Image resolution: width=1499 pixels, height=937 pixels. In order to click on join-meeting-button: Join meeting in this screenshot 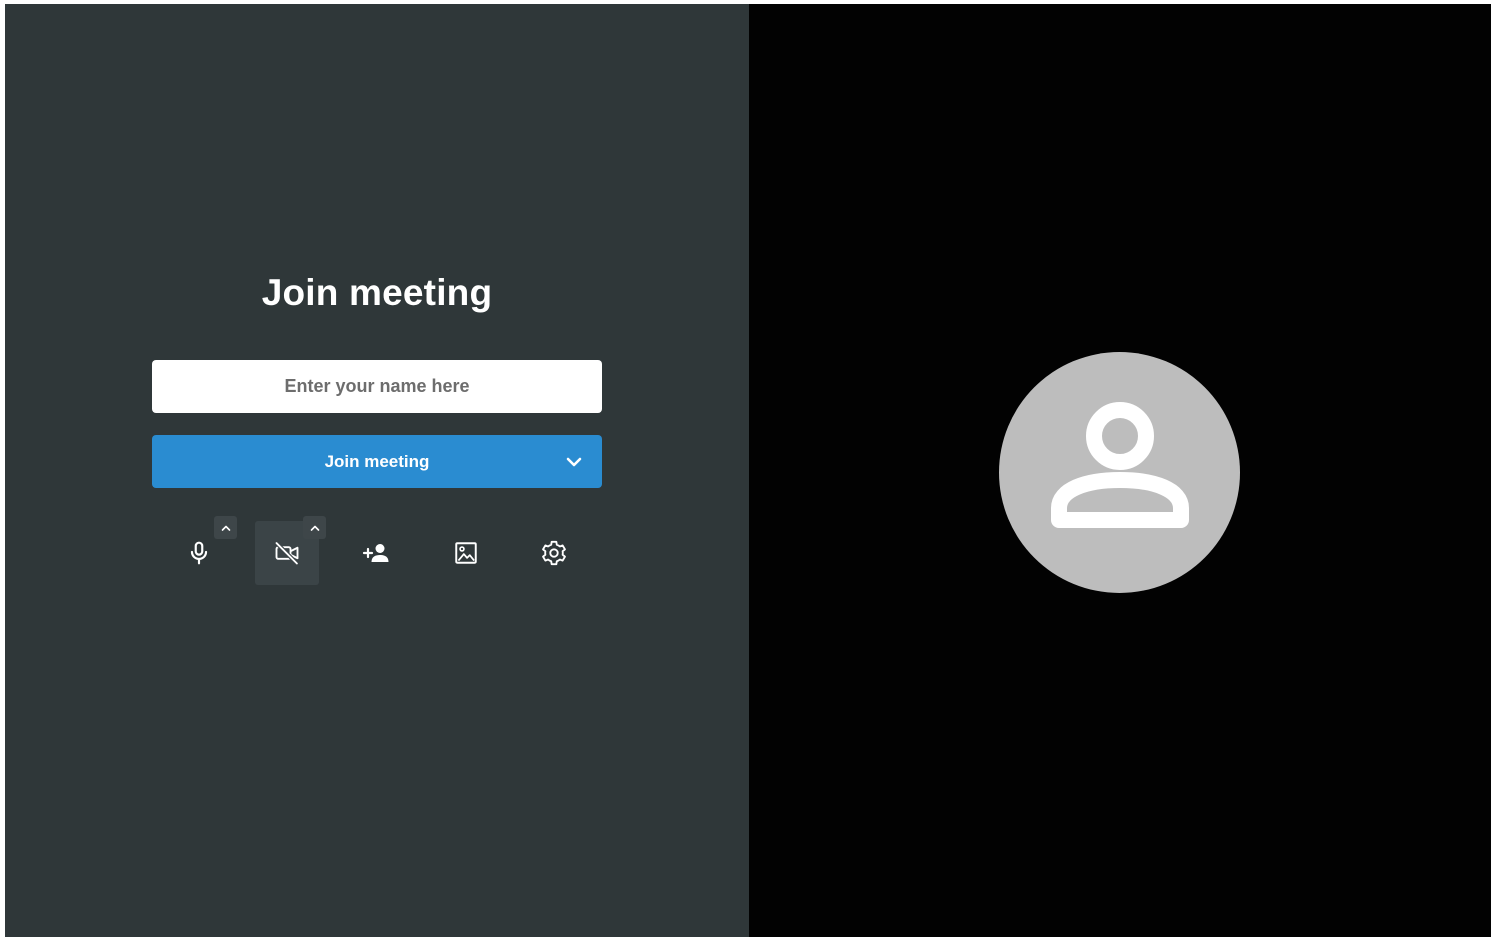, I will do `click(377, 461)`.